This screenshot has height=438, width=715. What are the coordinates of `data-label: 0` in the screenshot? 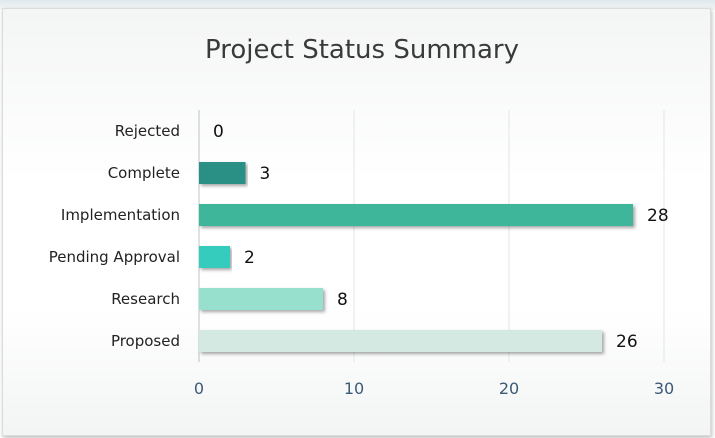 It's located at (218, 132).